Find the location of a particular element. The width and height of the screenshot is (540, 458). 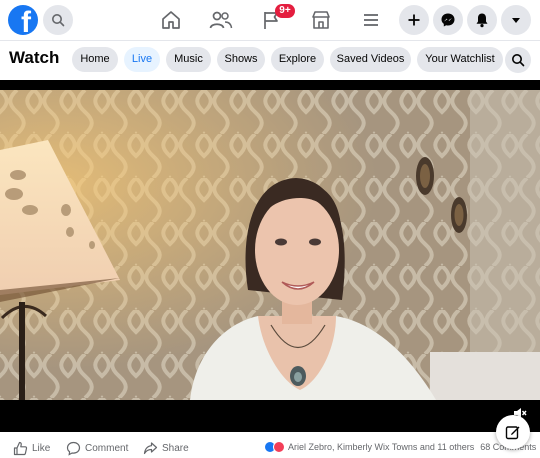

messenger-icon is located at coordinates (448, 20).